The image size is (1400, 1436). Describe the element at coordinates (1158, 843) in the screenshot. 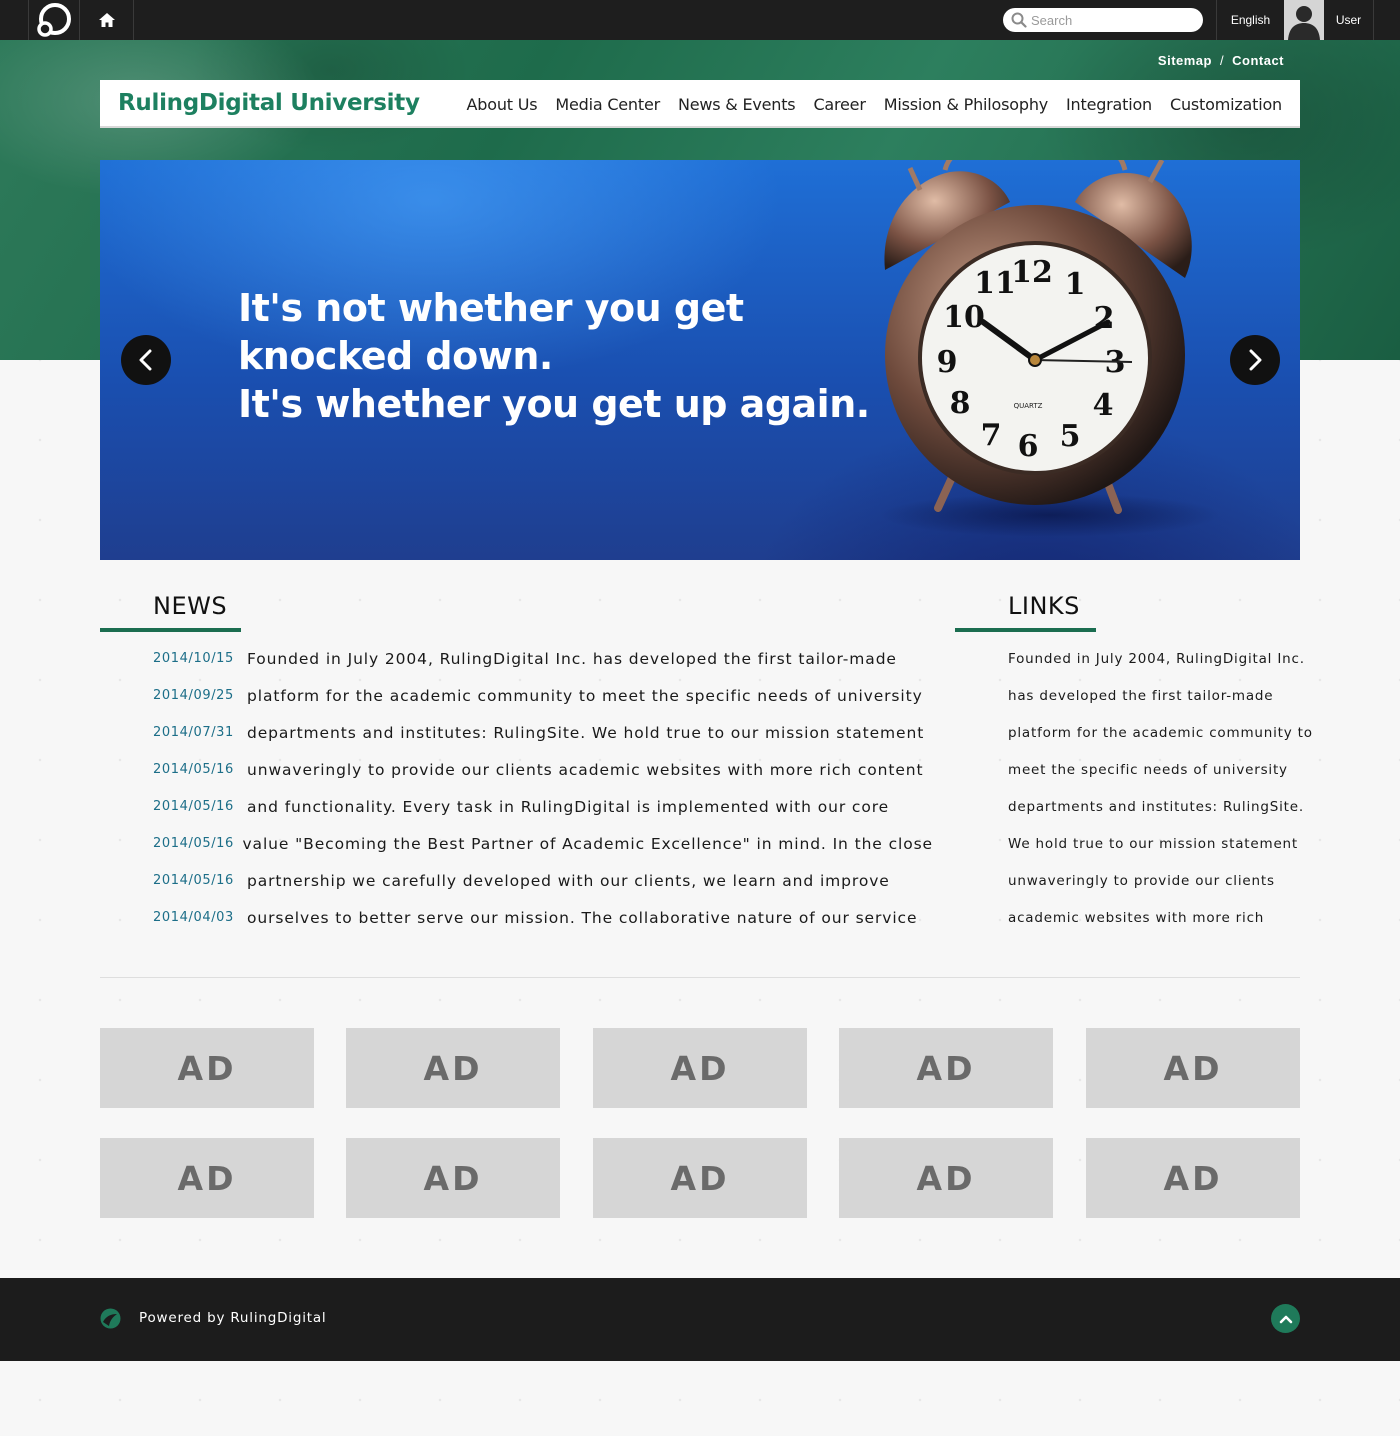

I see `link-item: We hold true to our mission statement` at that location.